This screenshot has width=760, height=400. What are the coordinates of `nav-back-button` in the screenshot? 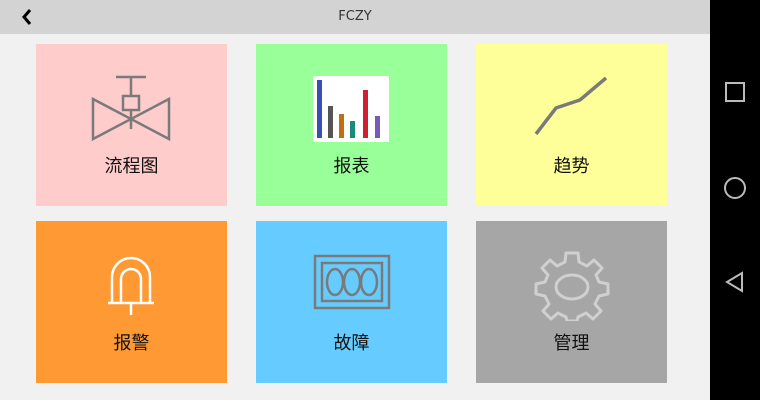 It's located at (735, 282).